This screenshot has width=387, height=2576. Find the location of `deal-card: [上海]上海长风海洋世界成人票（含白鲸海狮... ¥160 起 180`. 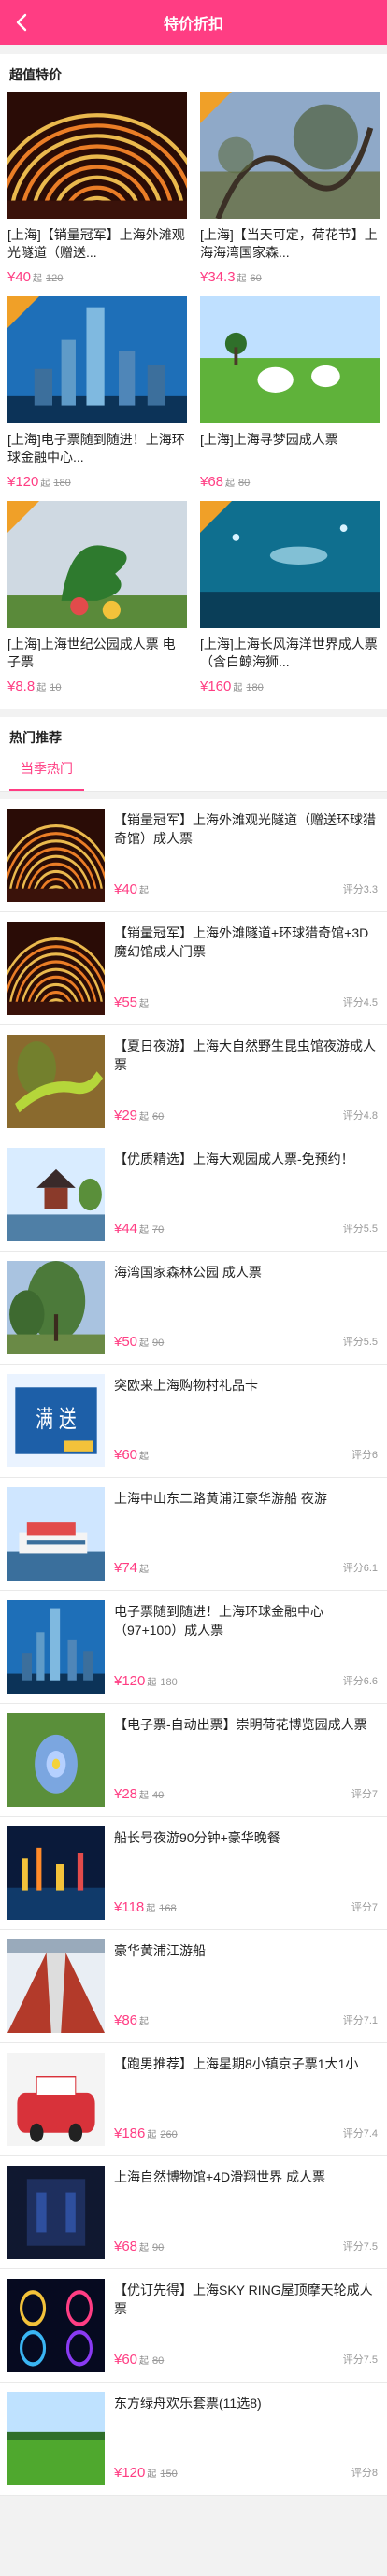

deal-card: [上海]上海长风海洋世界成人票（含白鲸海狮... ¥160 起 180 is located at coordinates (290, 597).